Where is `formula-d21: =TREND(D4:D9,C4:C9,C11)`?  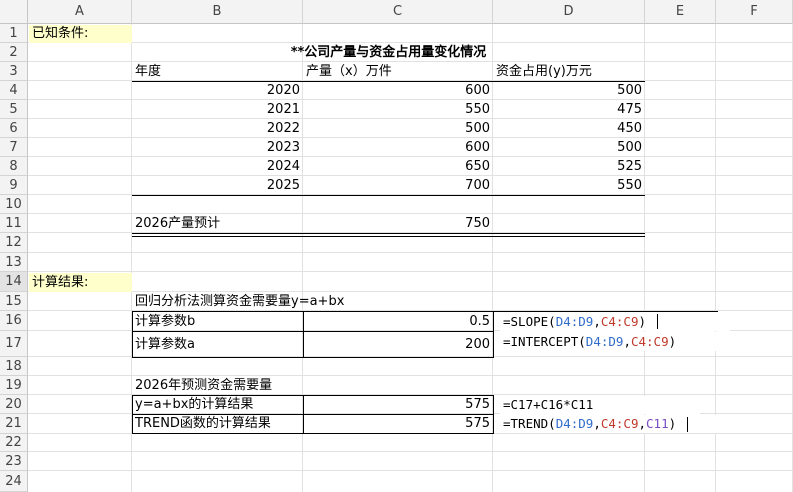 formula-d21: =TREND(D4:D9,C4:C9,C11) is located at coordinates (615, 424).